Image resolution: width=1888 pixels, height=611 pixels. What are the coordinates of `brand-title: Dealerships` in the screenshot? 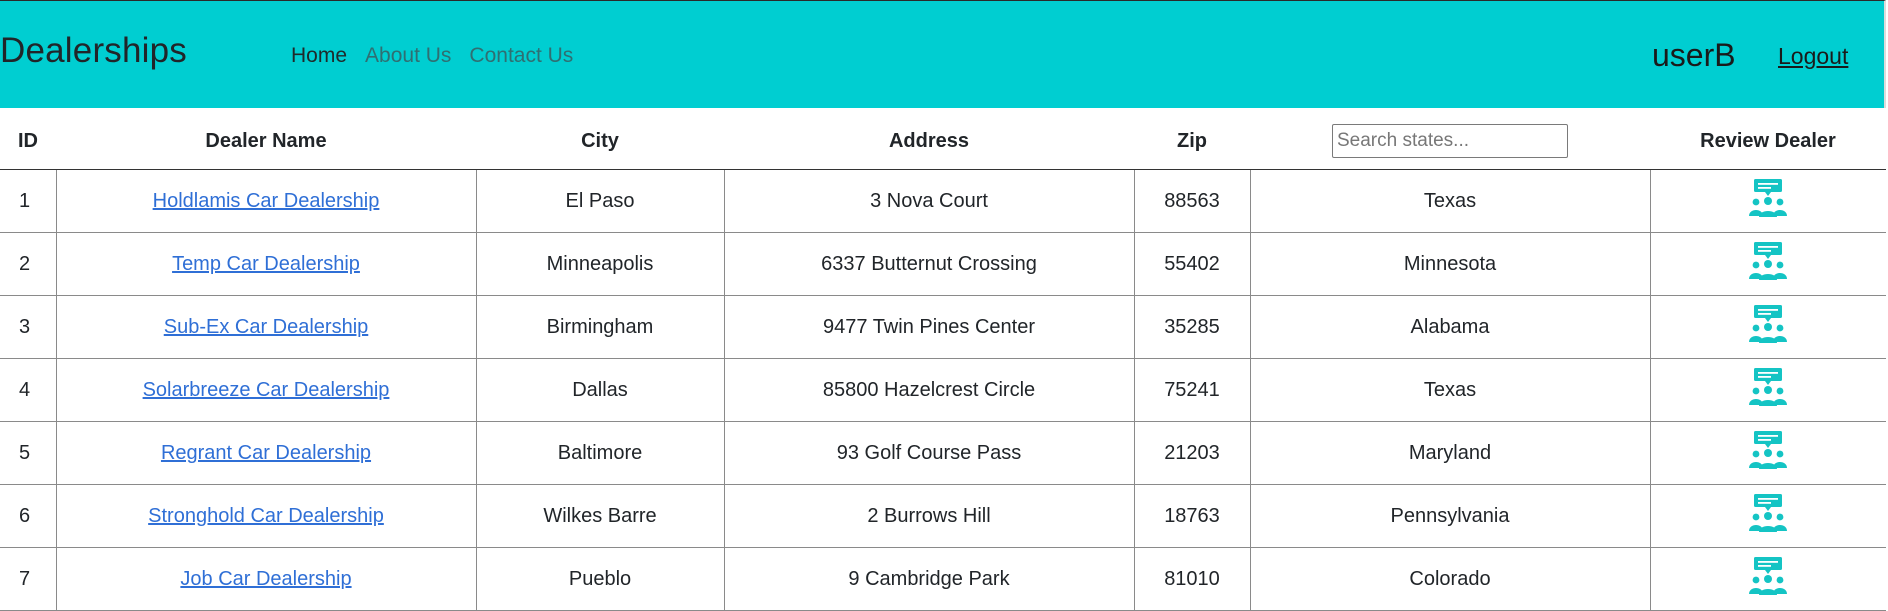 It's located at (94, 50).